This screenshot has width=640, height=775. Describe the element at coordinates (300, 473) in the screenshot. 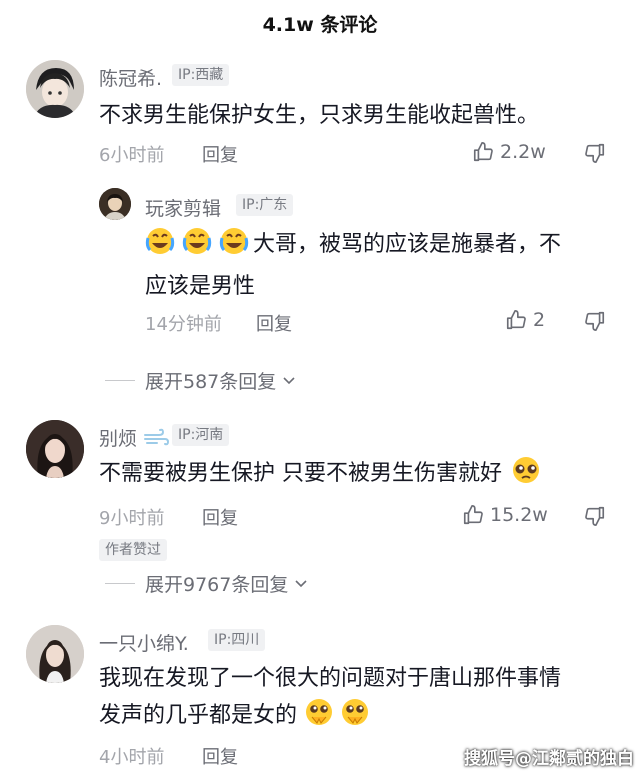

I see `comment-text-body: 不需要被男生保护 只要不被男生伤害就好` at that location.